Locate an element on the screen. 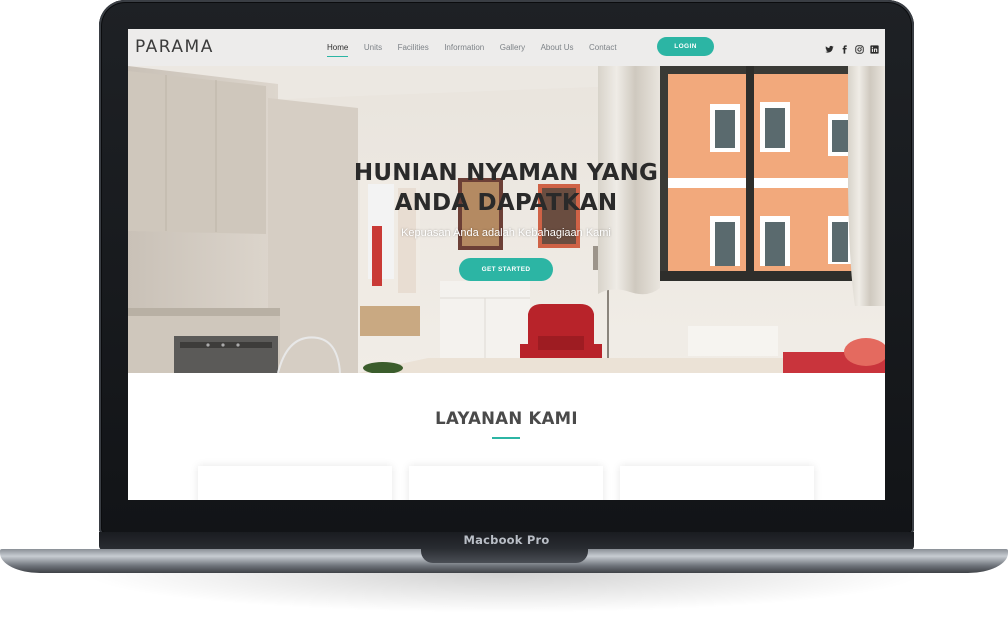 This screenshot has width=1008, height=635. services-title-underline is located at coordinates (506, 438).